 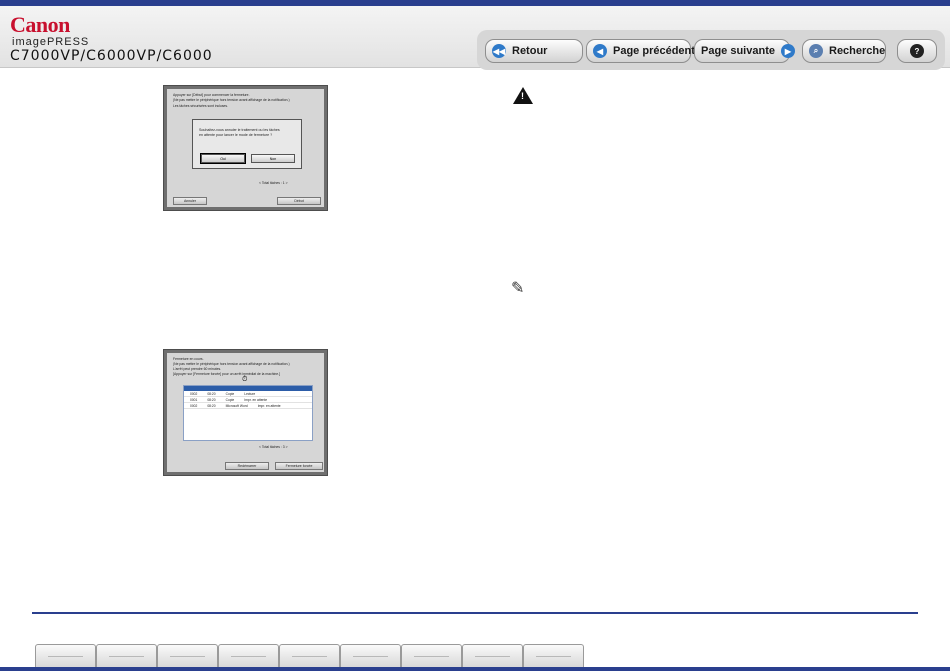 What do you see at coordinates (223, 158) in the screenshot?
I see `yes-button: Oui` at bounding box center [223, 158].